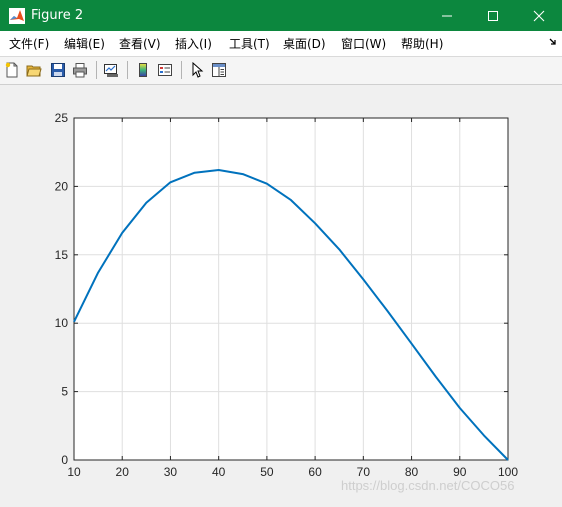 The height and width of the screenshot is (507, 562). What do you see at coordinates (62, 255) in the screenshot?
I see `y-tick-label: 15` at bounding box center [62, 255].